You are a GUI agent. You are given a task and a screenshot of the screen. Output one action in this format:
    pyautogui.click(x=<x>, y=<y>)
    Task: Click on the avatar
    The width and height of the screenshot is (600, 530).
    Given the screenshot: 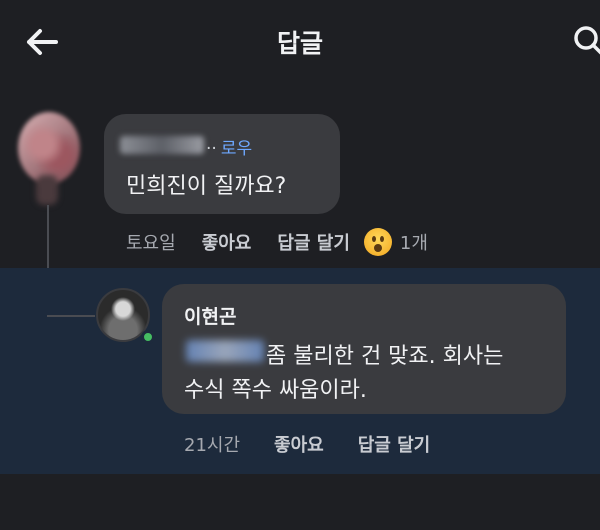 What is the action you would take?
    pyautogui.click(x=49, y=148)
    